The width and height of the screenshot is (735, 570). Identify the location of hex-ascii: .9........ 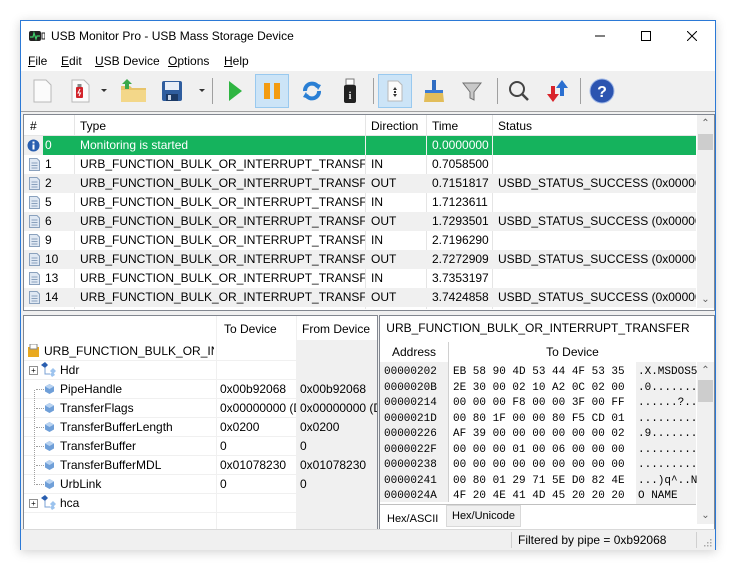
(667, 434).